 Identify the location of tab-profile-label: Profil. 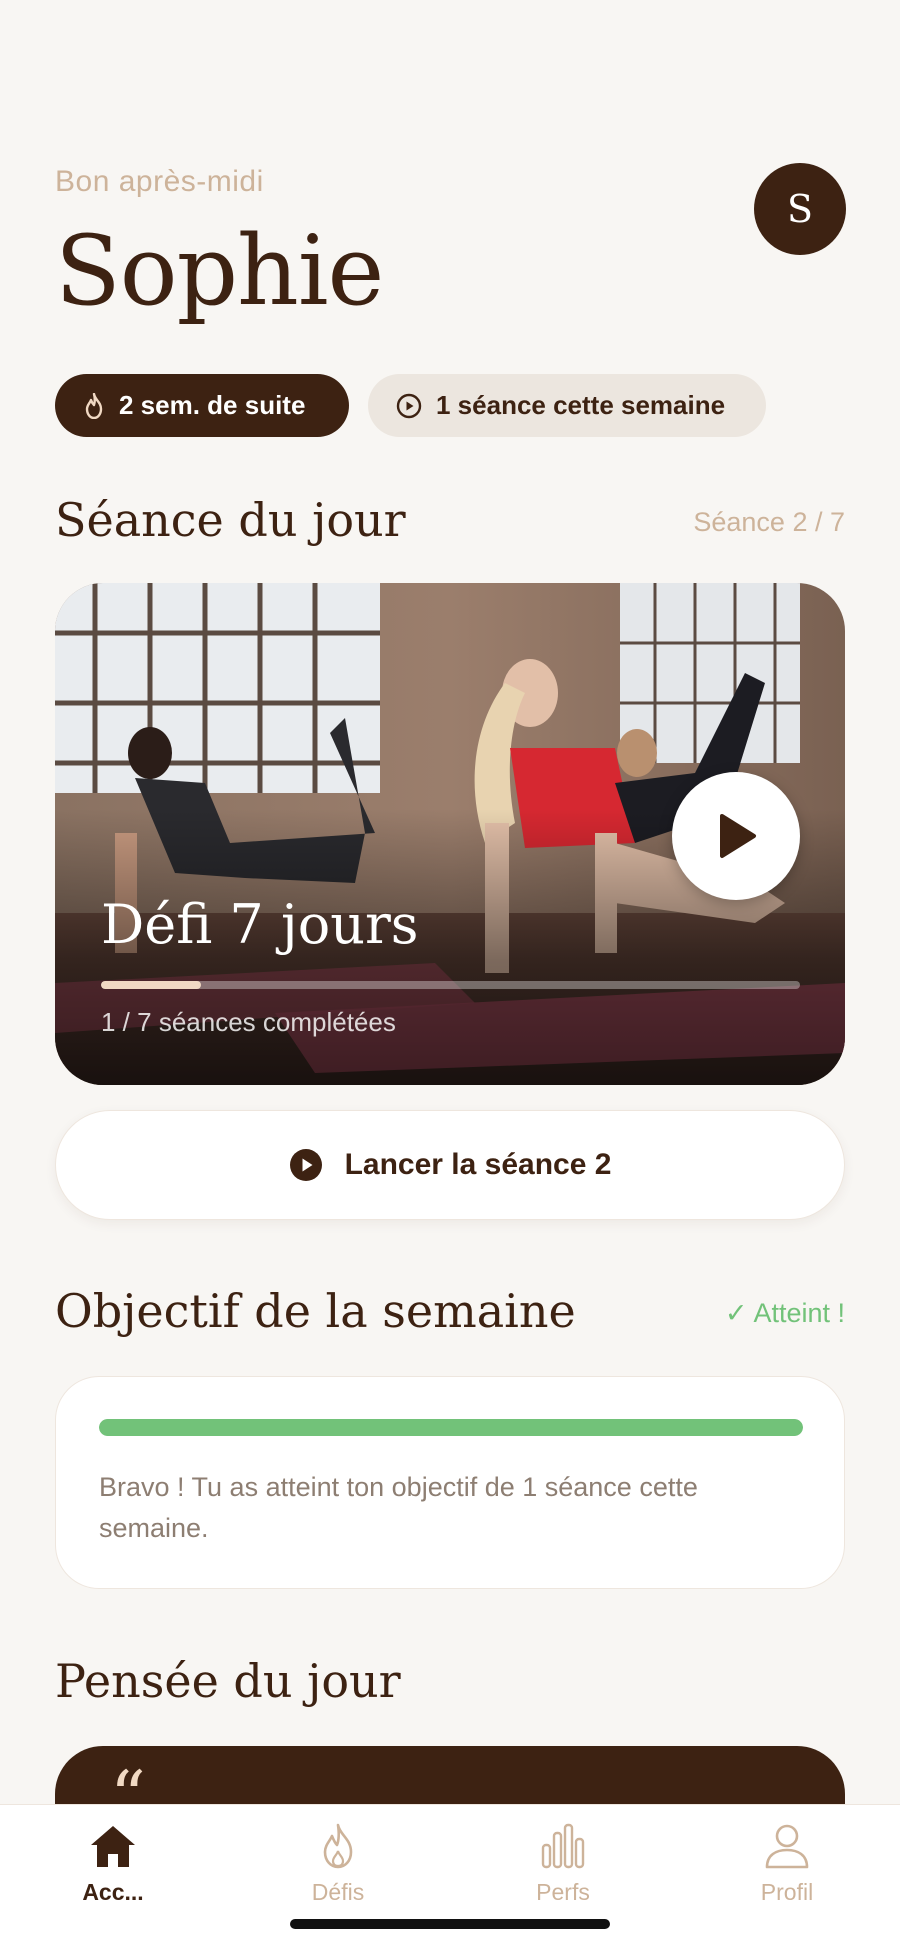
(787, 1892).